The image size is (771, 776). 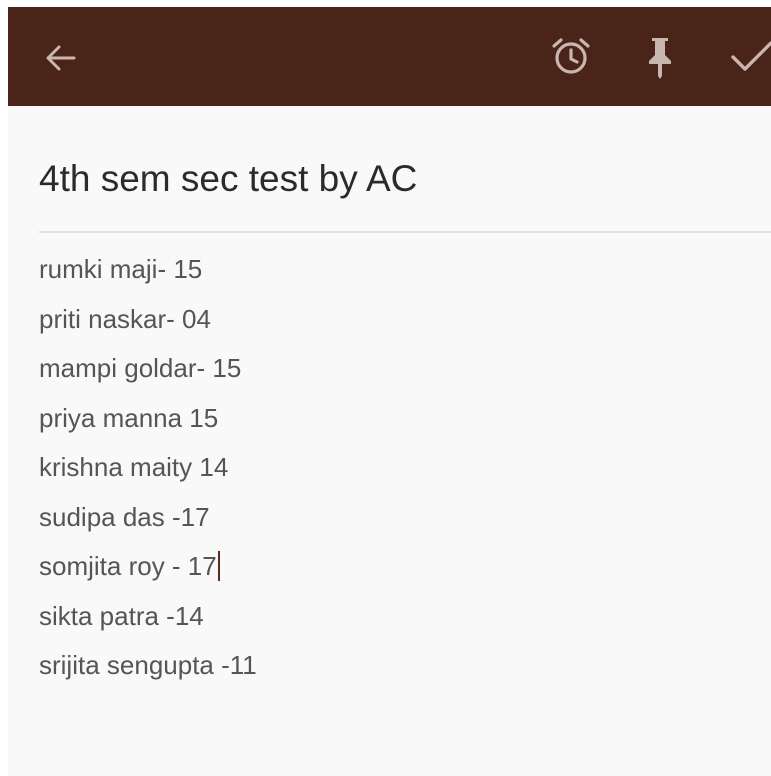 What do you see at coordinates (129, 417) in the screenshot?
I see `note-line: priya manna 15` at bounding box center [129, 417].